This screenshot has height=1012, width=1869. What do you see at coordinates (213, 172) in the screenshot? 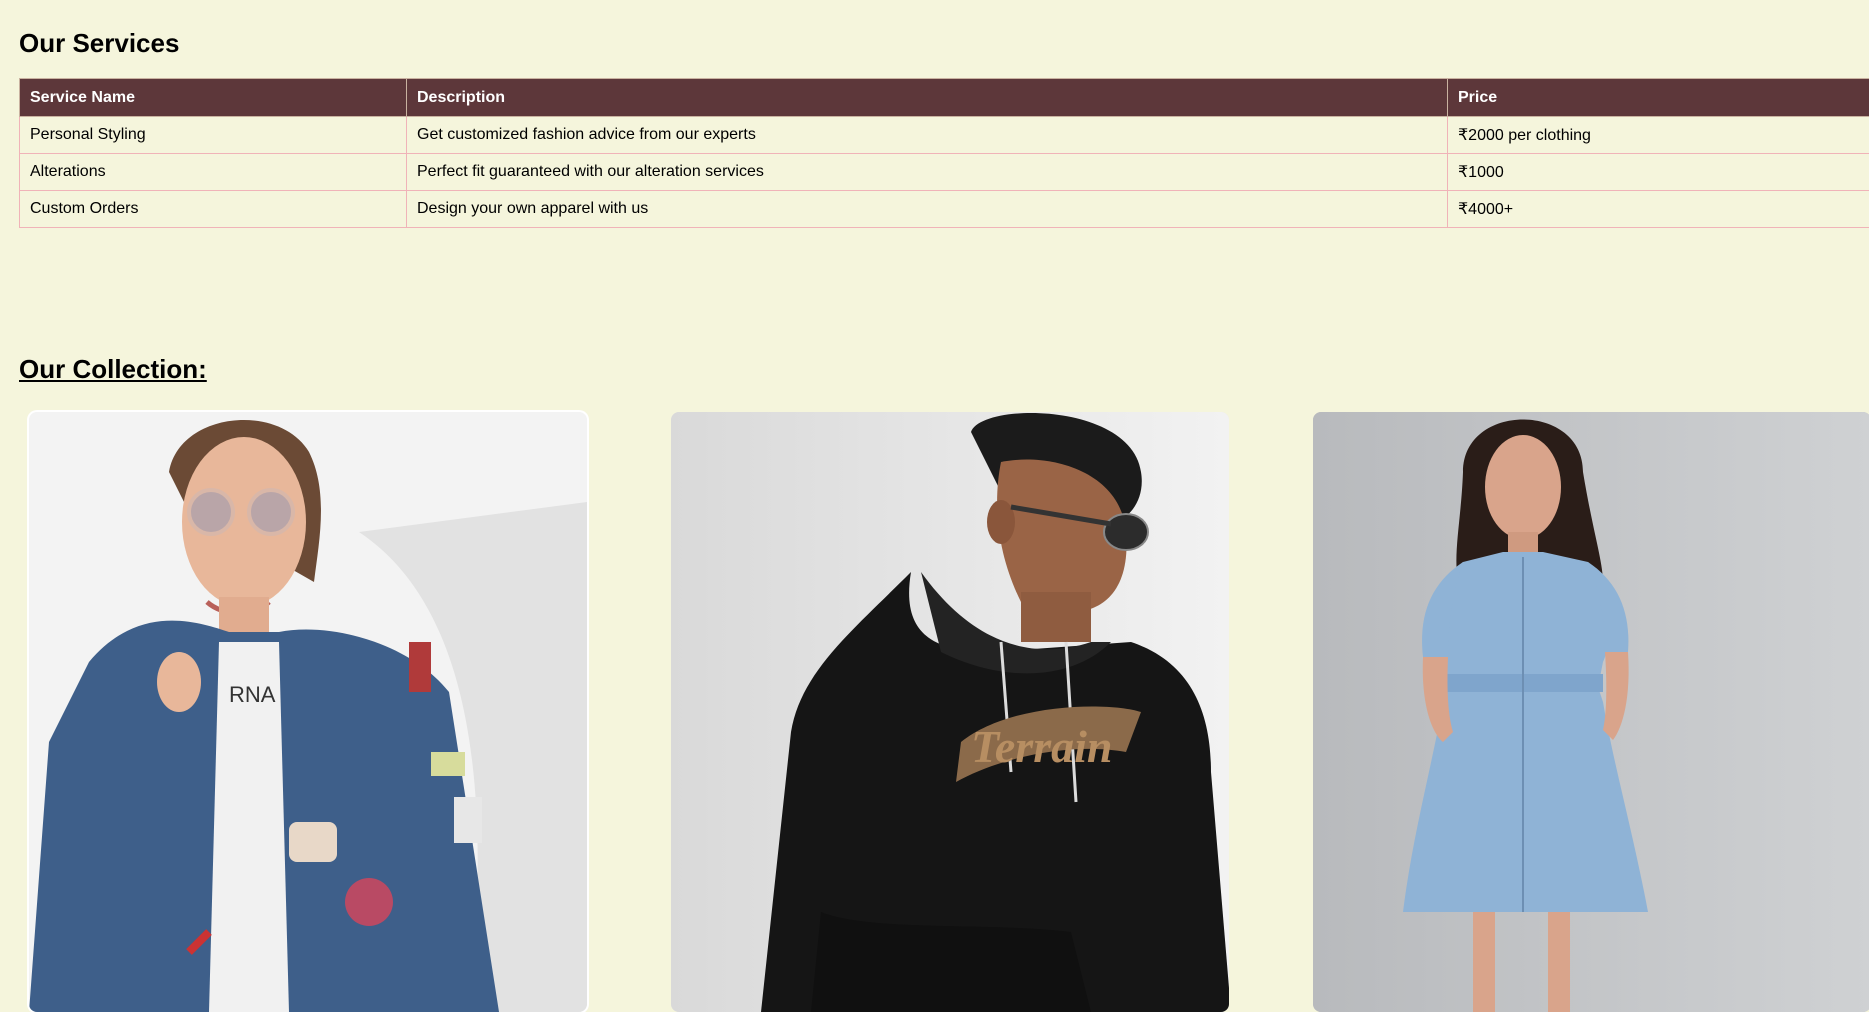
I see `service-name-cell: Alterations` at bounding box center [213, 172].